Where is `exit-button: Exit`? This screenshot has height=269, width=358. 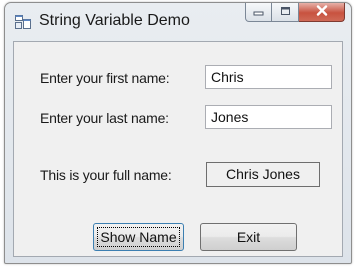
exit-button: Exit is located at coordinates (248, 237).